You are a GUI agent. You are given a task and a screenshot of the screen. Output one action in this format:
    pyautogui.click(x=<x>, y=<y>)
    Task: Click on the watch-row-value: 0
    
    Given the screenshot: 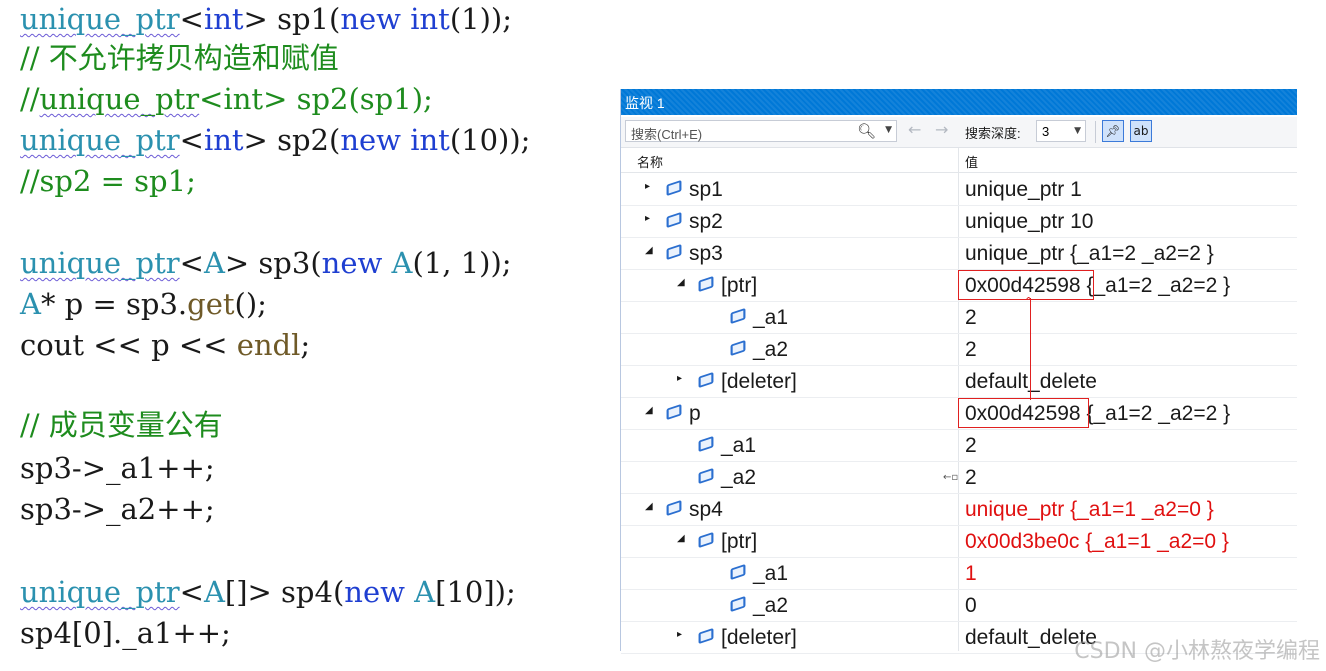 What is the action you would take?
    pyautogui.click(x=971, y=606)
    